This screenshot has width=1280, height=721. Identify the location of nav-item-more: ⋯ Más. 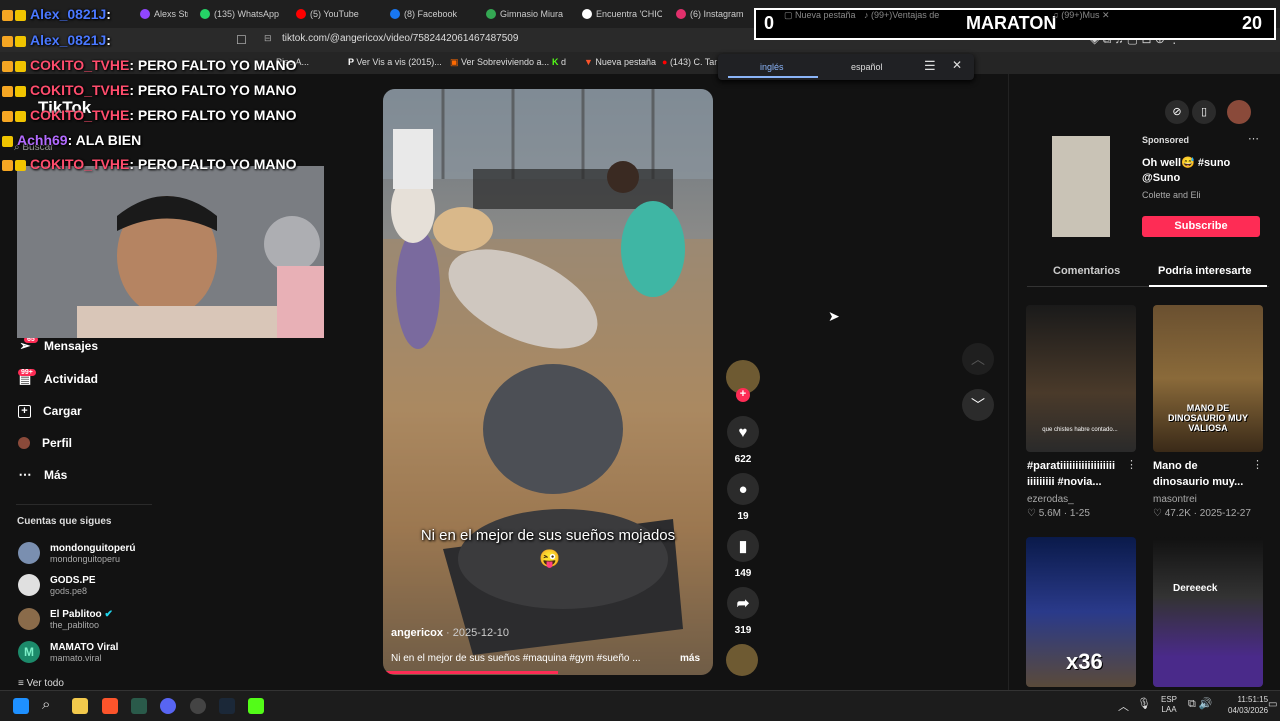
(43, 475).